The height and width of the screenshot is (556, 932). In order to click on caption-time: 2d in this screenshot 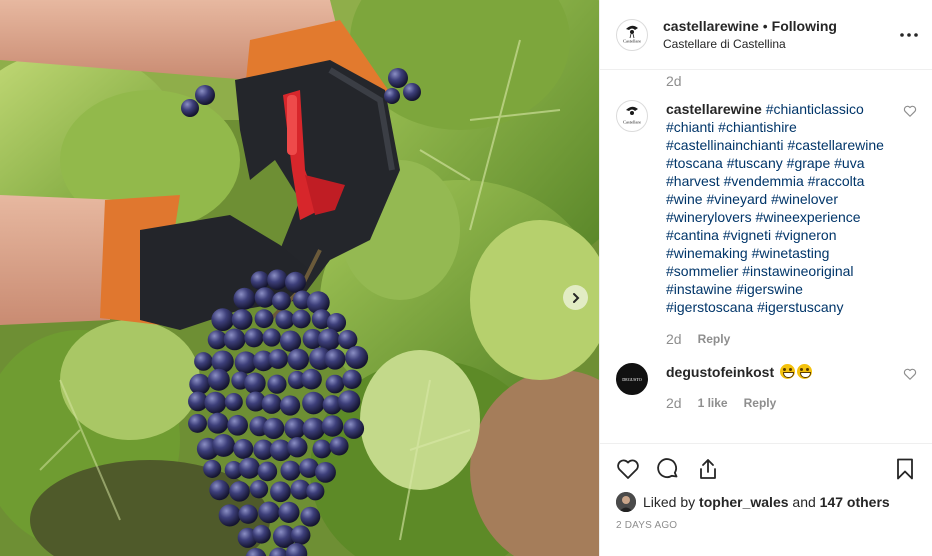, I will do `click(674, 339)`.